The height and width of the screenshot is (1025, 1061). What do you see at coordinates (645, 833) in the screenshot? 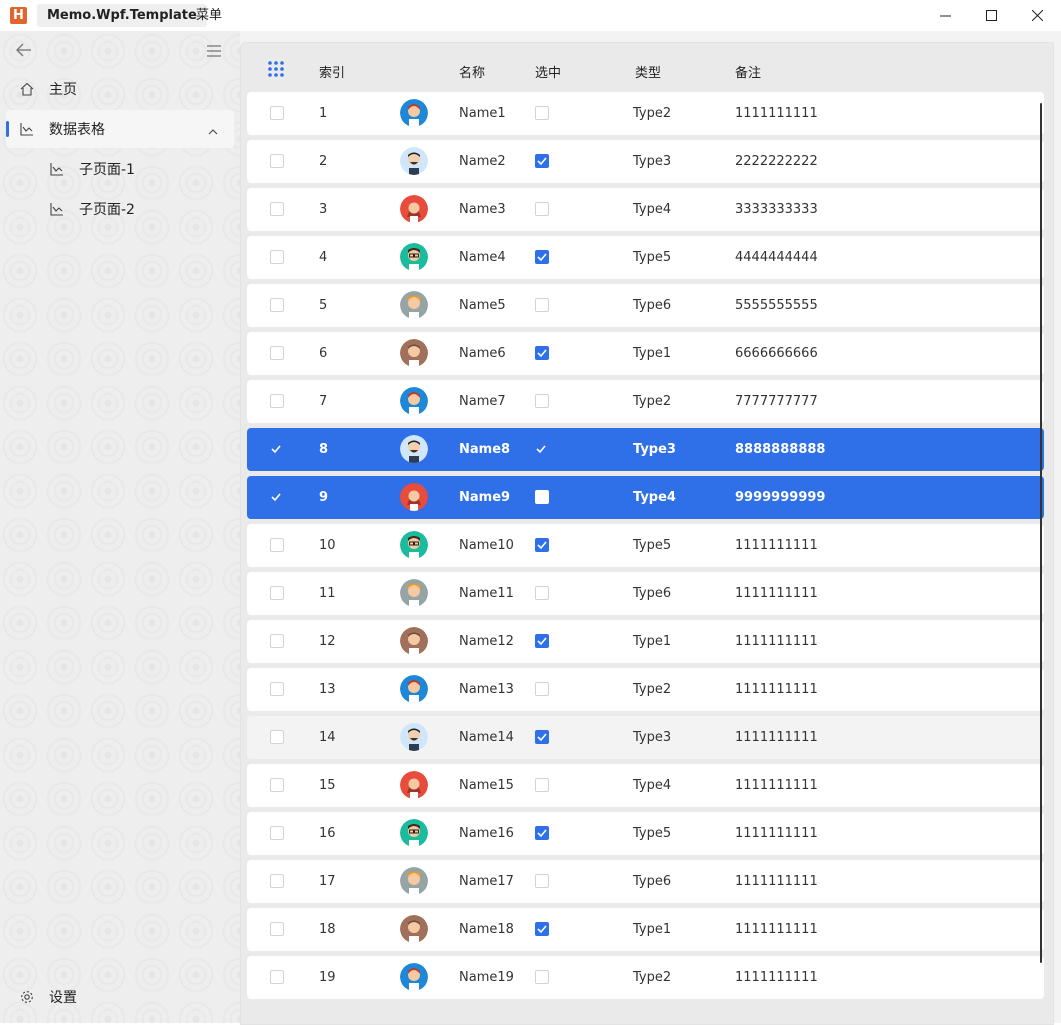
I see `table-row: 16 Name16 Type5 1111111111` at bounding box center [645, 833].